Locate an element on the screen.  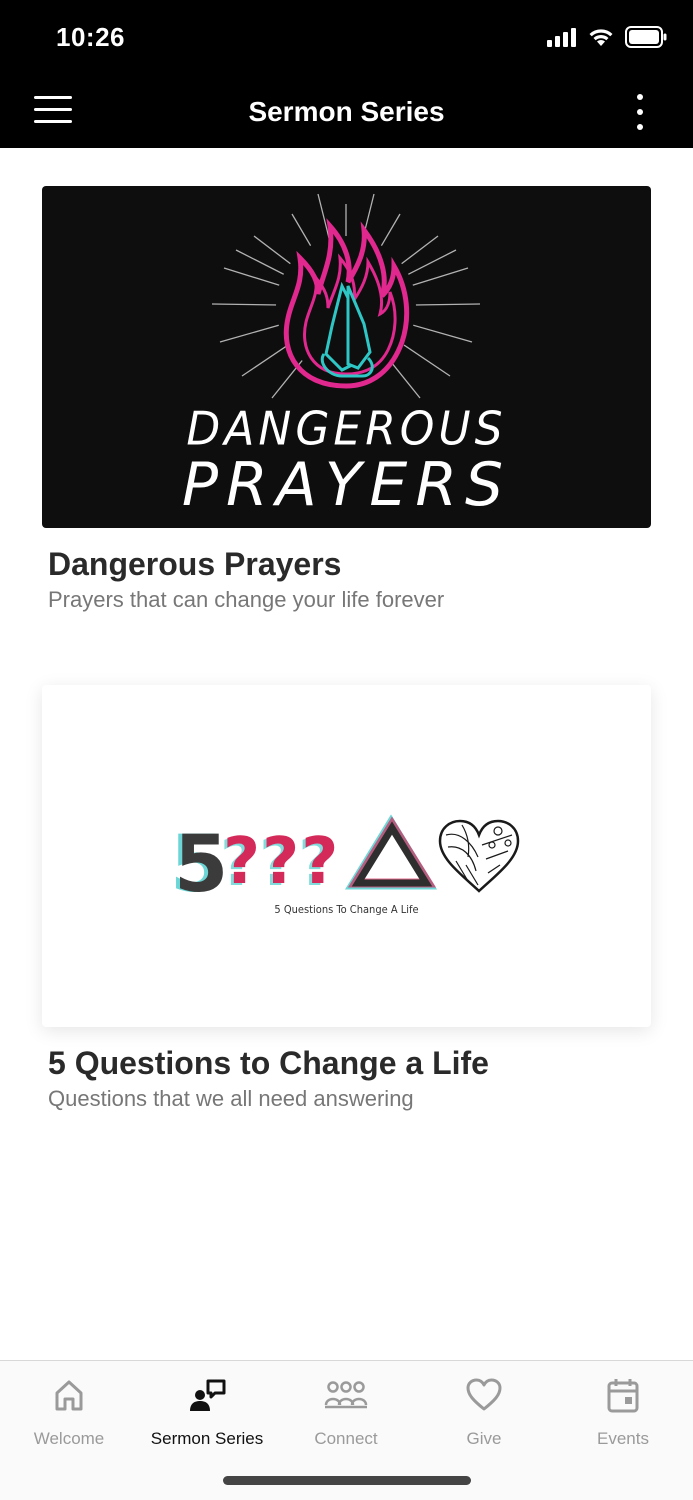
tab-label: Welcome is located at coordinates (69, 1438).